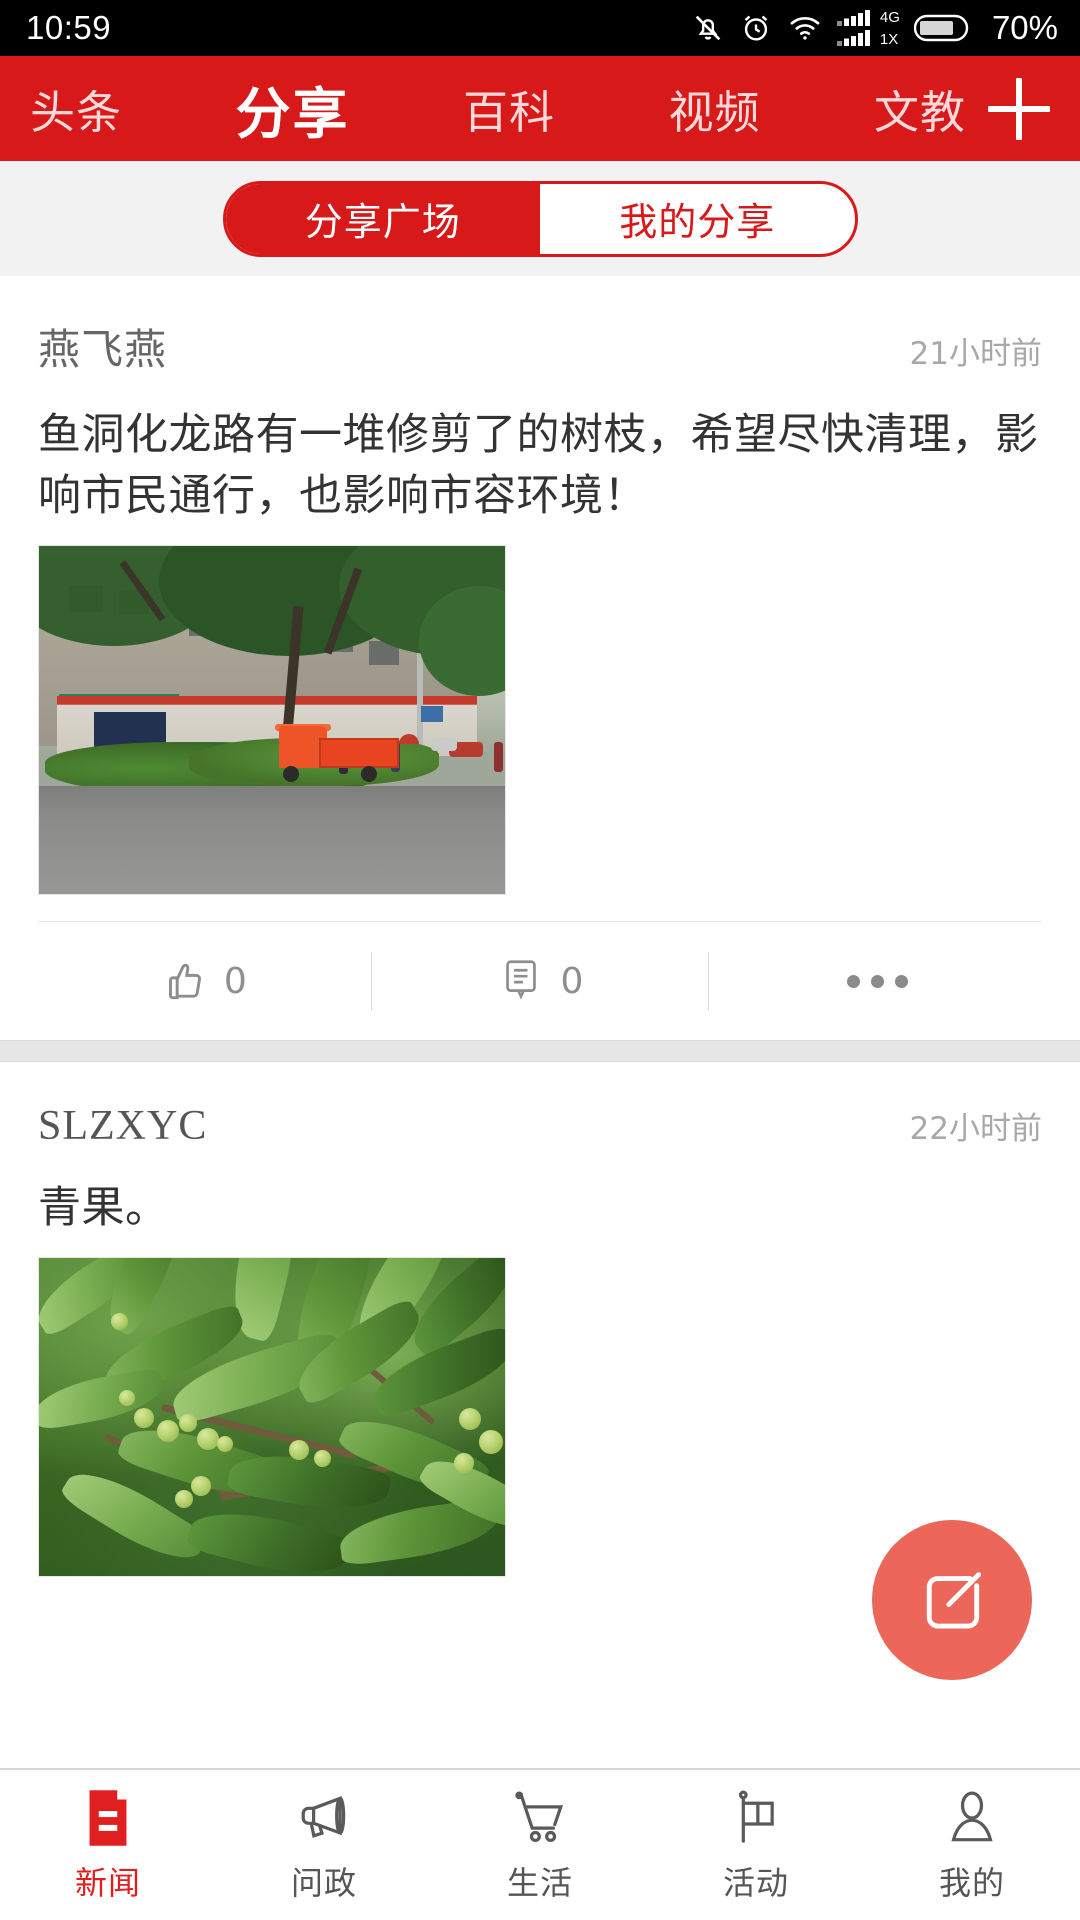  What do you see at coordinates (184, 981) in the screenshot?
I see `thumbs-up-icon` at bounding box center [184, 981].